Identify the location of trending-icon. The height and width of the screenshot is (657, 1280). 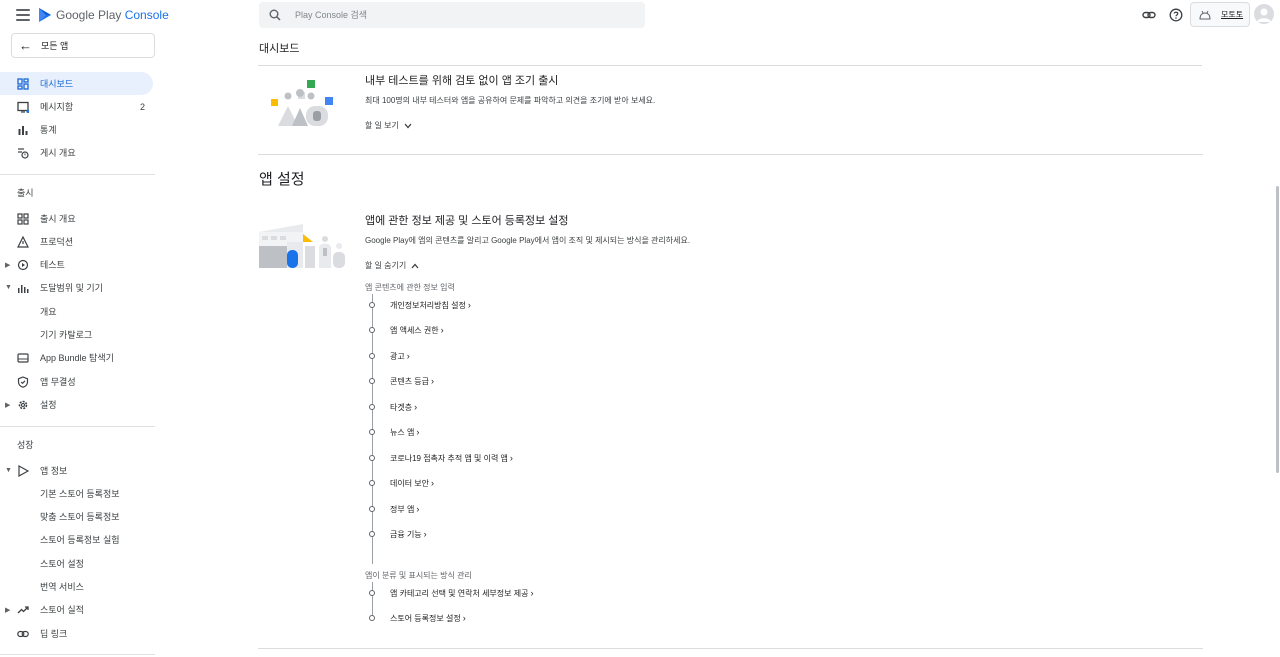
(23, 609).